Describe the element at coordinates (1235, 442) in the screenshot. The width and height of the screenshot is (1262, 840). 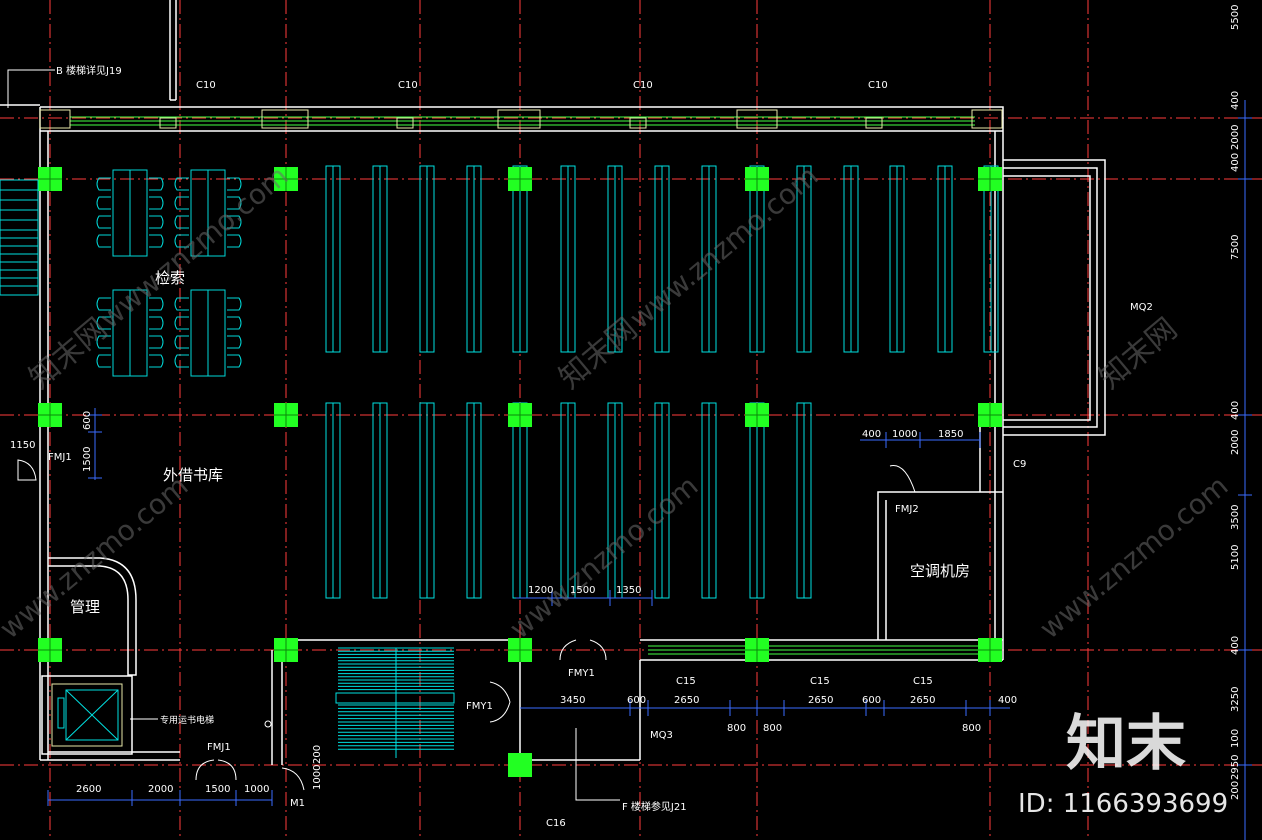
I see `dim-right-5: 2000` at that location.